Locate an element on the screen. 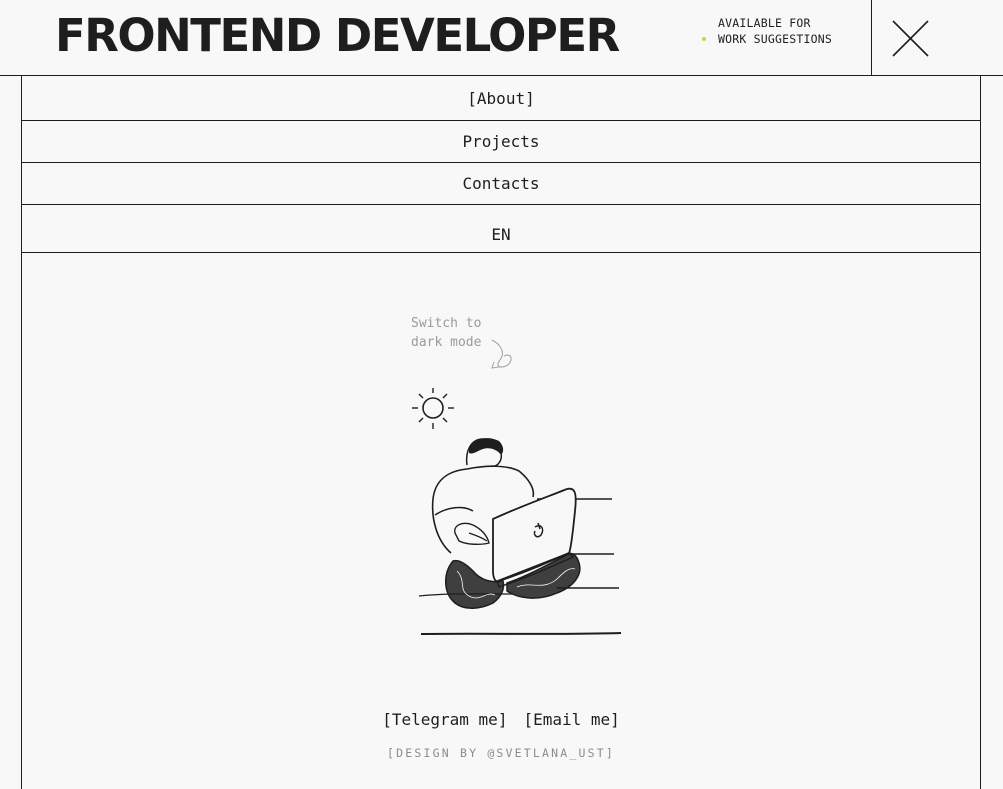 This screenshot has width=1003, height=789. menu-item-about: [About] is located at coordinates (501, 98).